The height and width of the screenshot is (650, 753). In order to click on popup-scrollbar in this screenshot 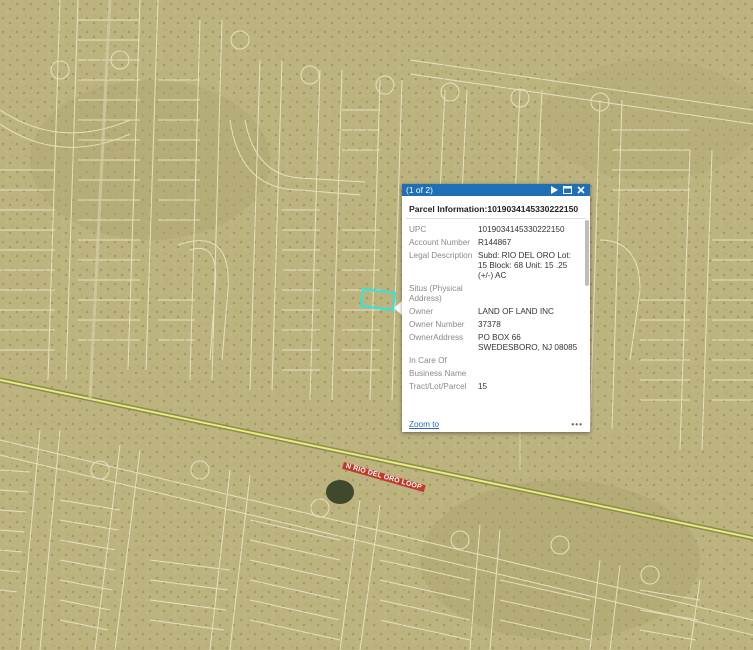, I will do `click(587, 253)`.